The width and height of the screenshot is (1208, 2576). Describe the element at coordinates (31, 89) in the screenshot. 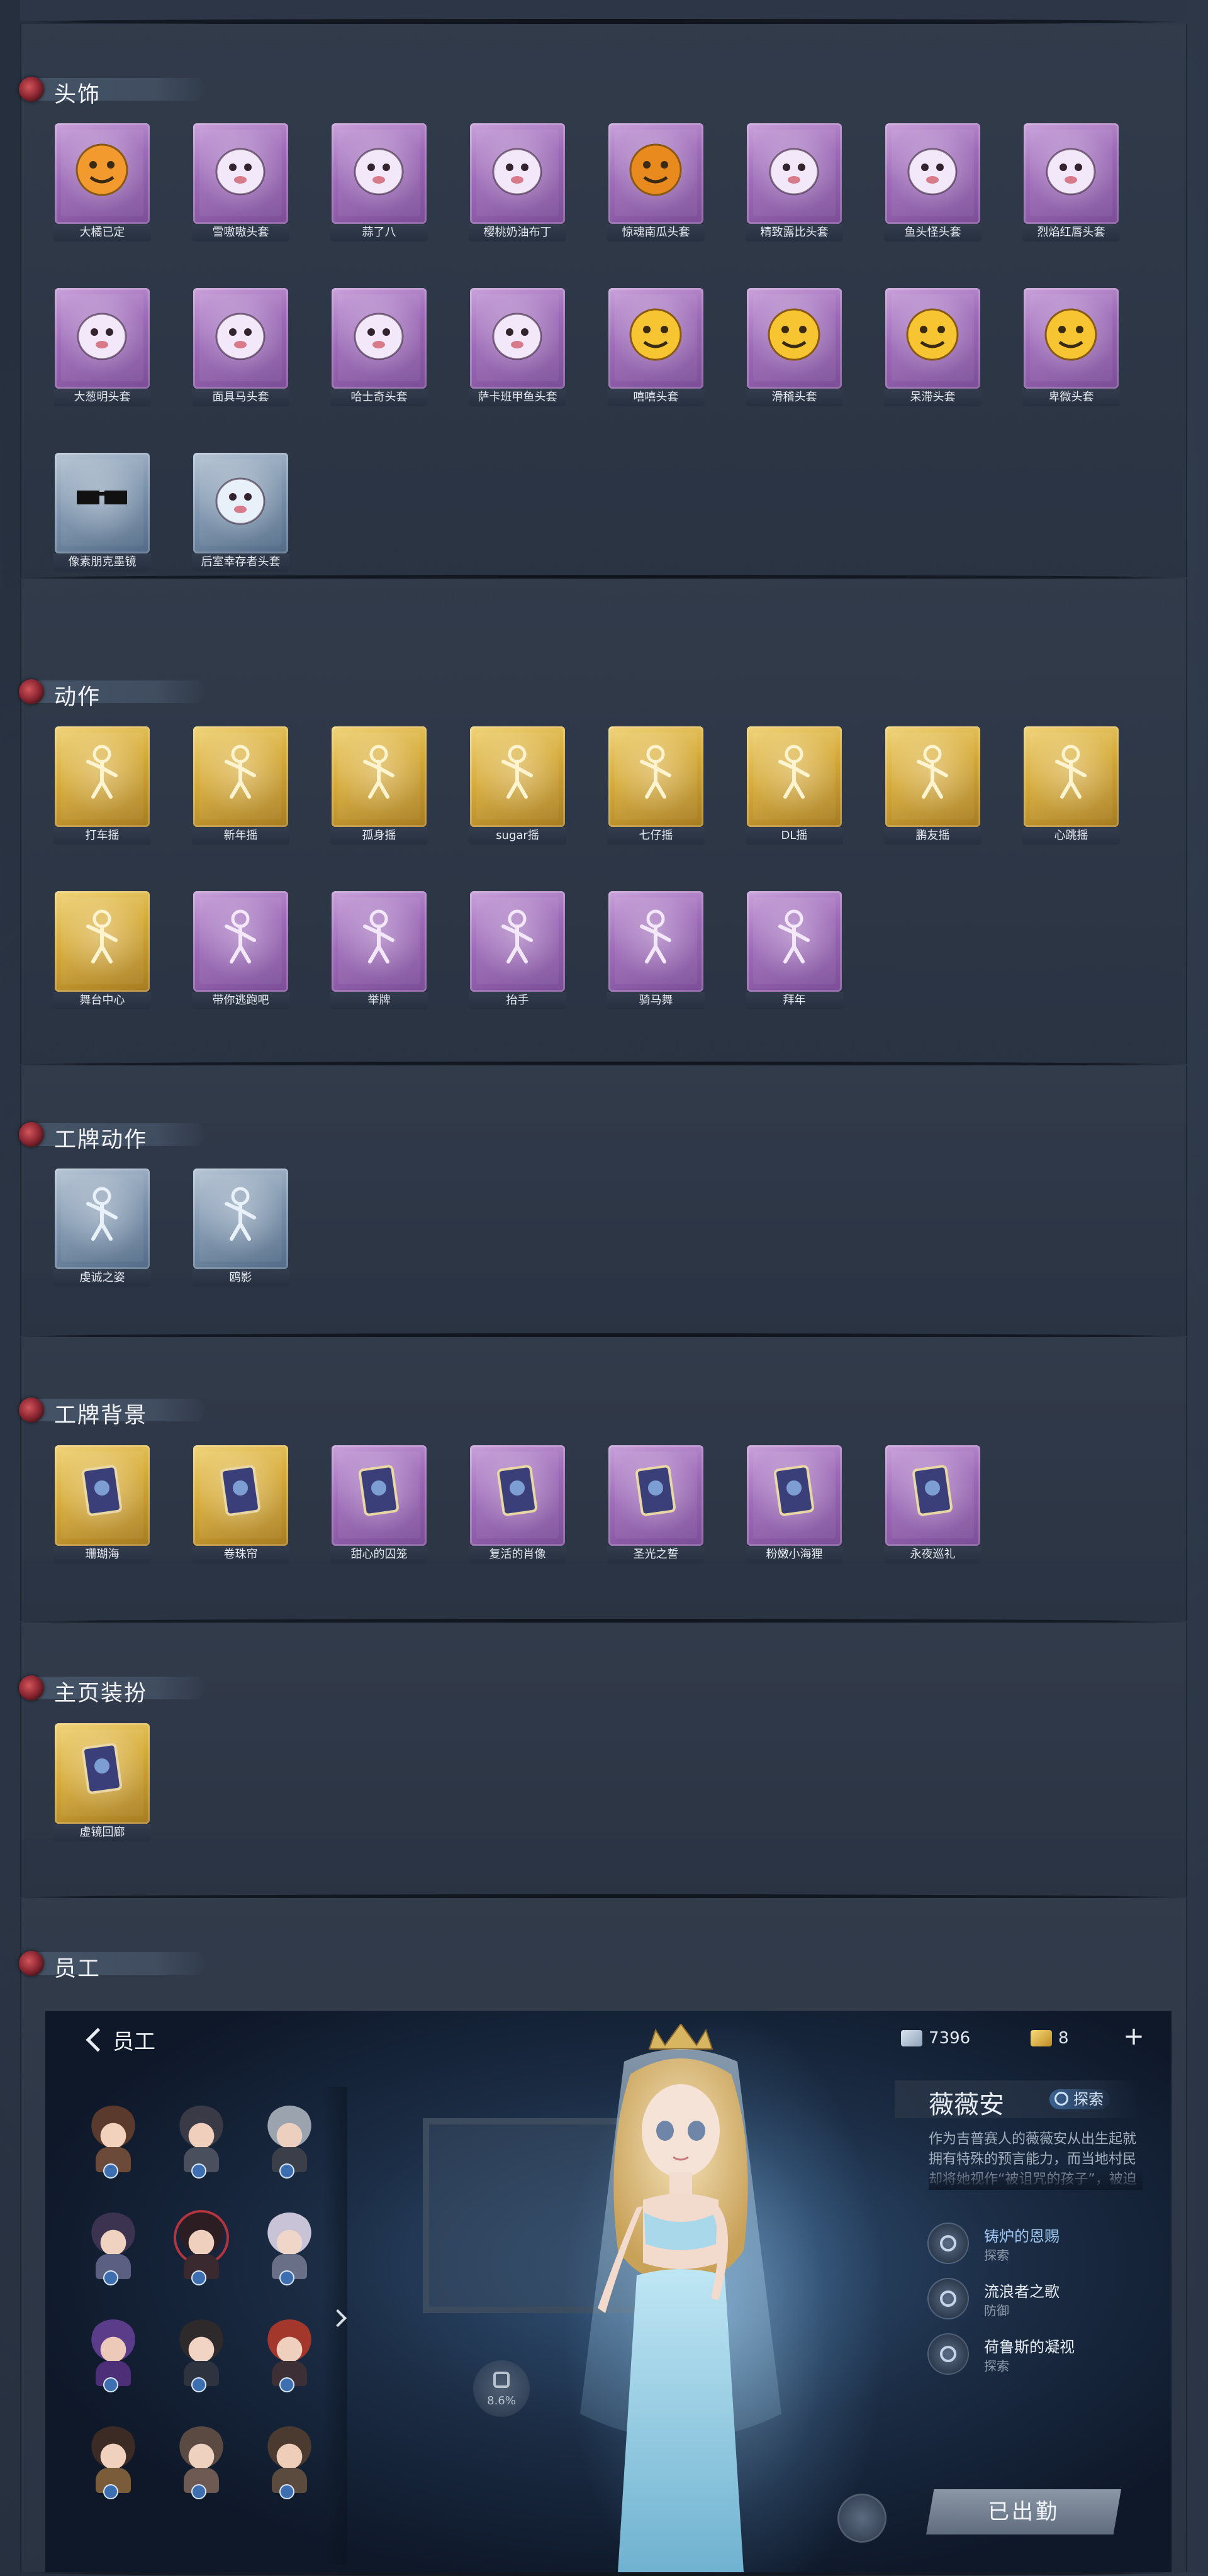

I see `red-gem-icon` at that location.